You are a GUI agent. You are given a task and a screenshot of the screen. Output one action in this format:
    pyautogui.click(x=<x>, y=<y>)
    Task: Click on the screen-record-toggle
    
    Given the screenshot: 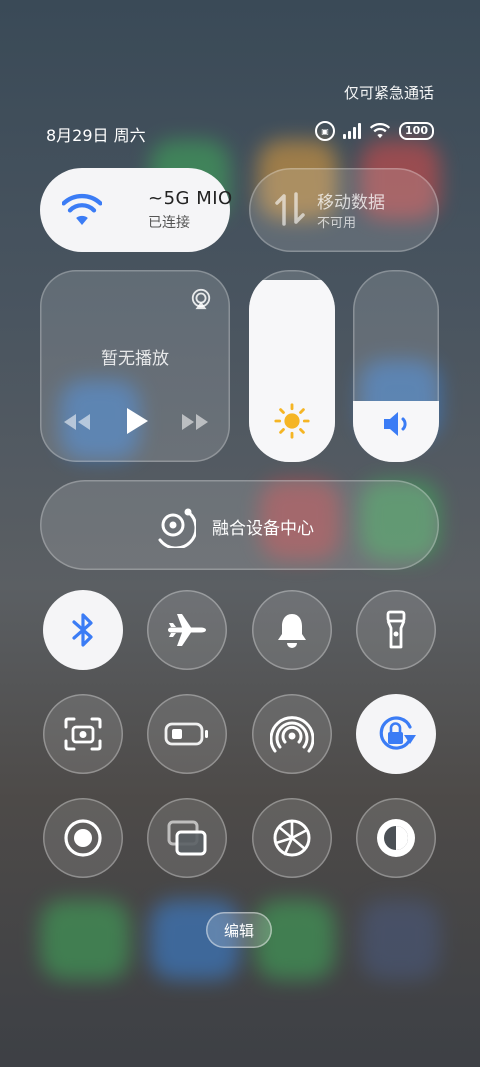 What is the action you would take?
    pyautogui.click(x=83, y=838)
    